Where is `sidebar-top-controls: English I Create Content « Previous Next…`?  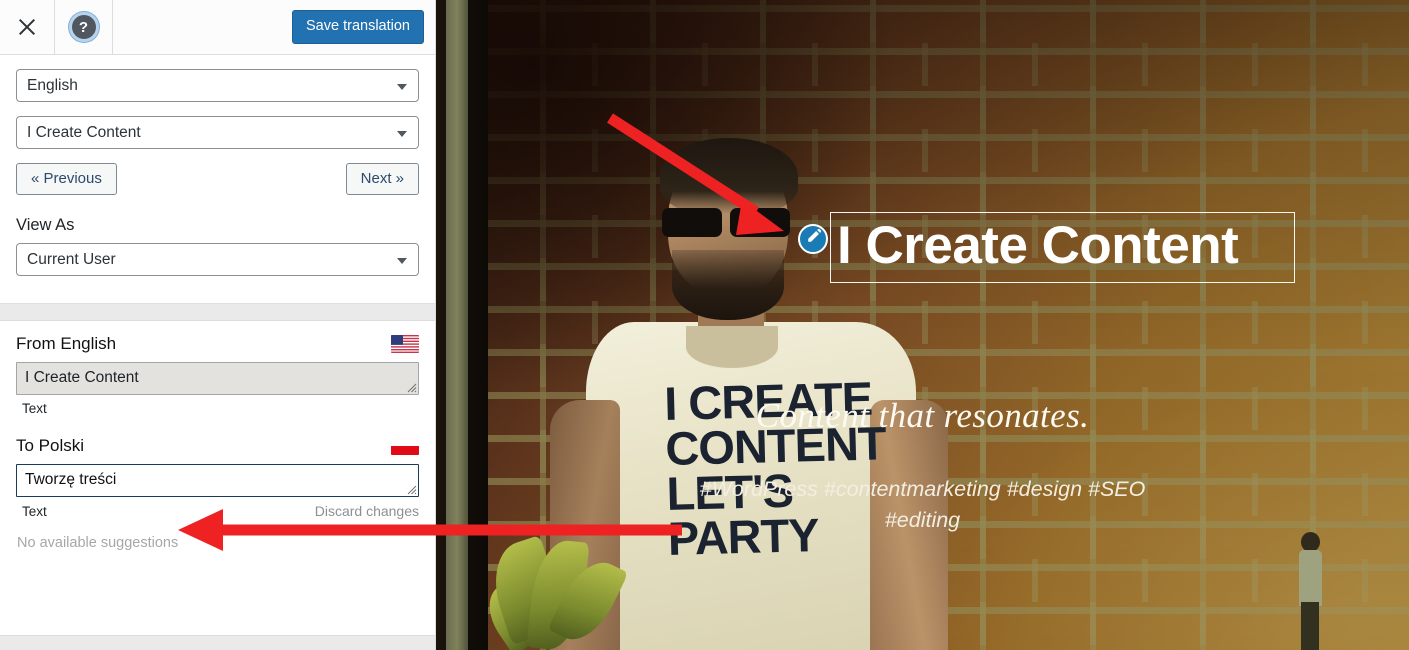
sidebar-top-controls: English I Create Content « Previous Next… is located at coordinates (217, 172).